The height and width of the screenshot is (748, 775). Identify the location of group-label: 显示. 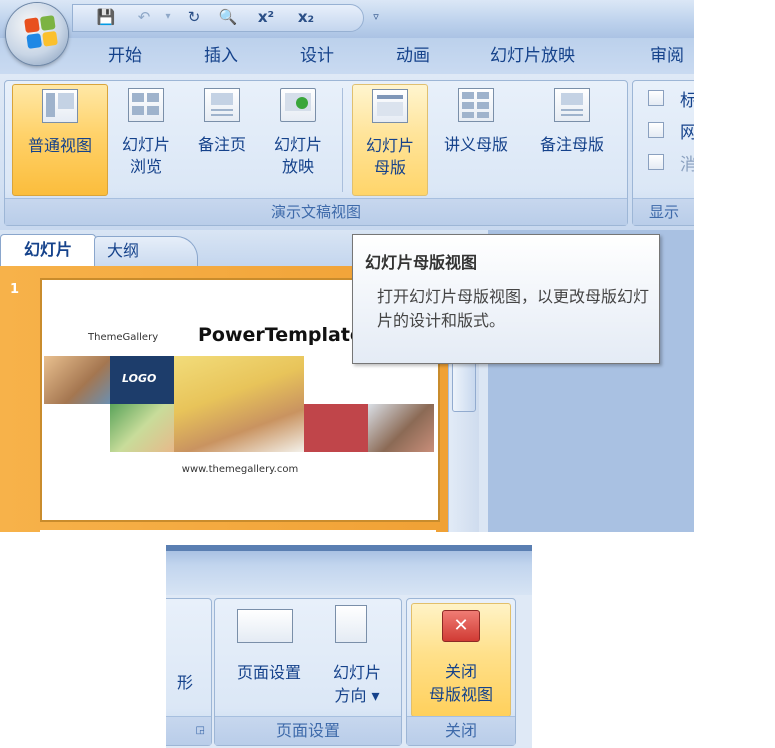
(663, 211).